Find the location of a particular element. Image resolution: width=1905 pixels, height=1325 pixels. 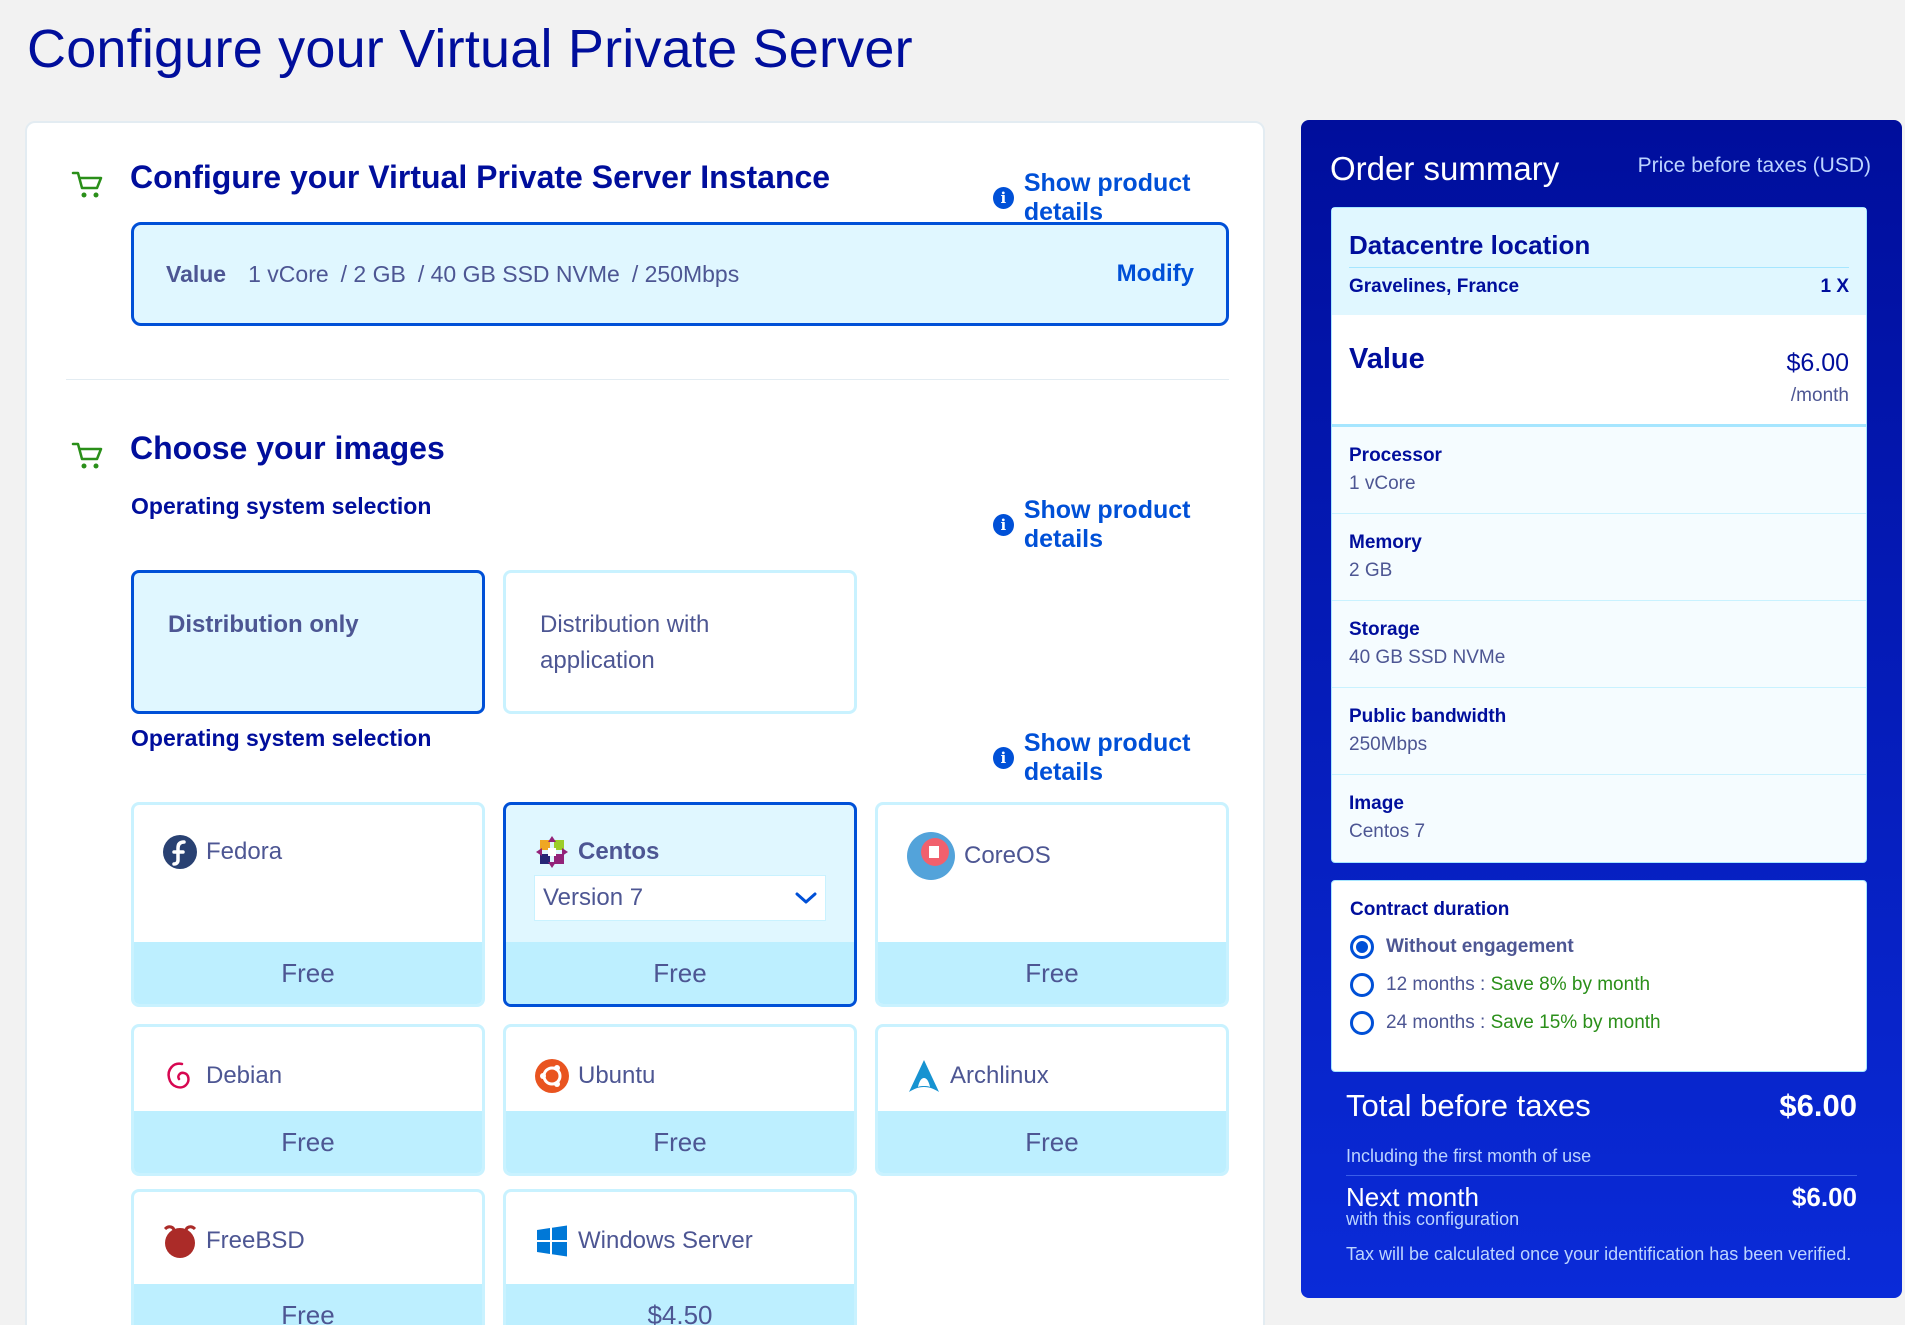

spec-processor: Processor 1 vCore is located at coordinates (1599, 470).